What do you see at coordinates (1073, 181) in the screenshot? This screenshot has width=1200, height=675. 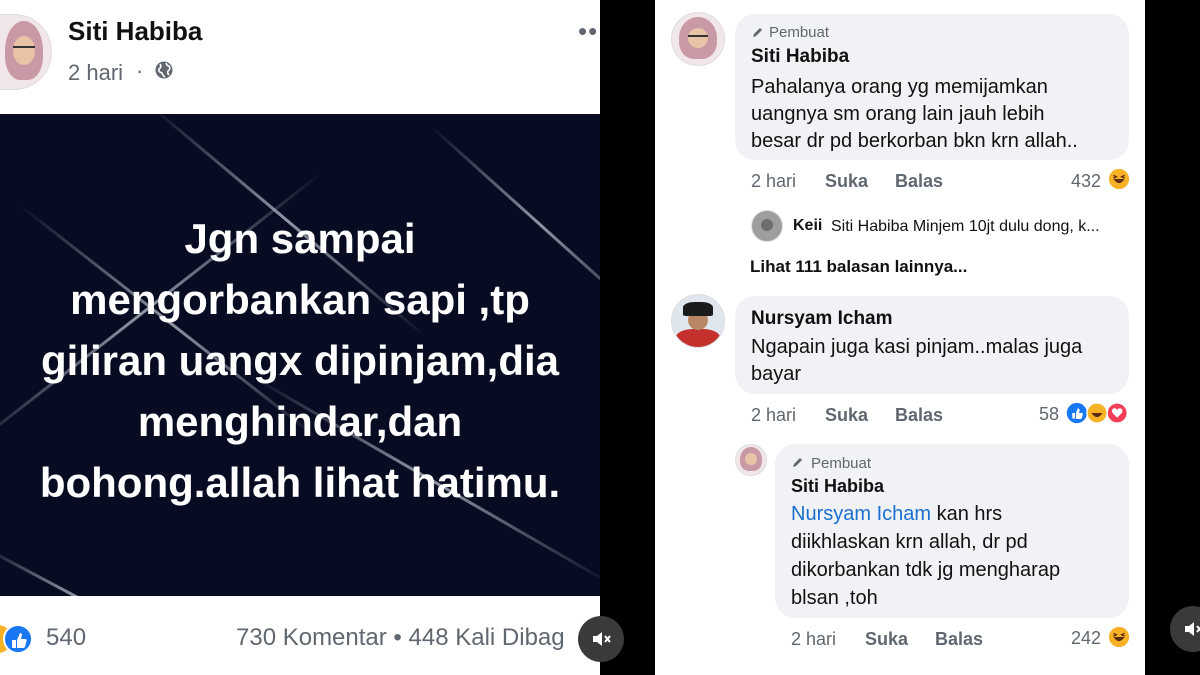 I see `comment-reaction-count: 432` at bounding box center [1073, 181].